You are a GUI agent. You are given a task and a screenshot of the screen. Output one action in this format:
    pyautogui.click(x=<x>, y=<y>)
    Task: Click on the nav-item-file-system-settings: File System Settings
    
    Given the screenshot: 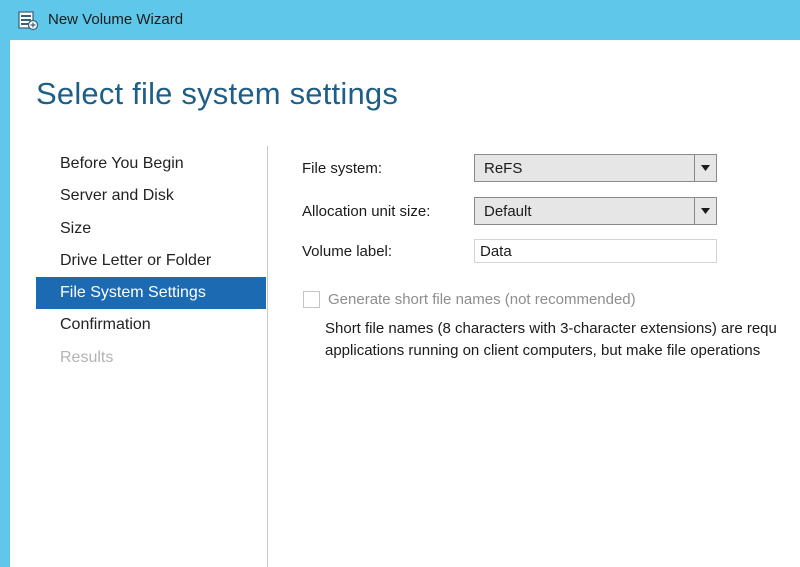 What is the action you would take?
    pyautogui.click(x=151, y=293)
    